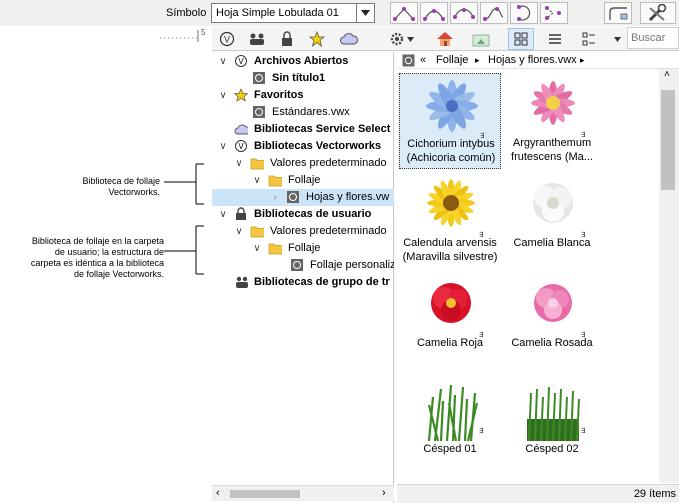 The image size is (679, 503). Describe the element at coordinates (303, 231) in the screenshot. I see `tree-item-user-defaults: ∨ Valores predeterminado` at that location.